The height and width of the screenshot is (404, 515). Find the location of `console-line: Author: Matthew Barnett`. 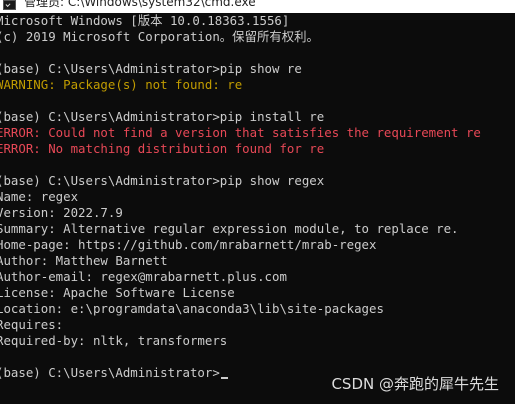

console-line: Author: Matthew Barnett is located at coordinates (84, 260).